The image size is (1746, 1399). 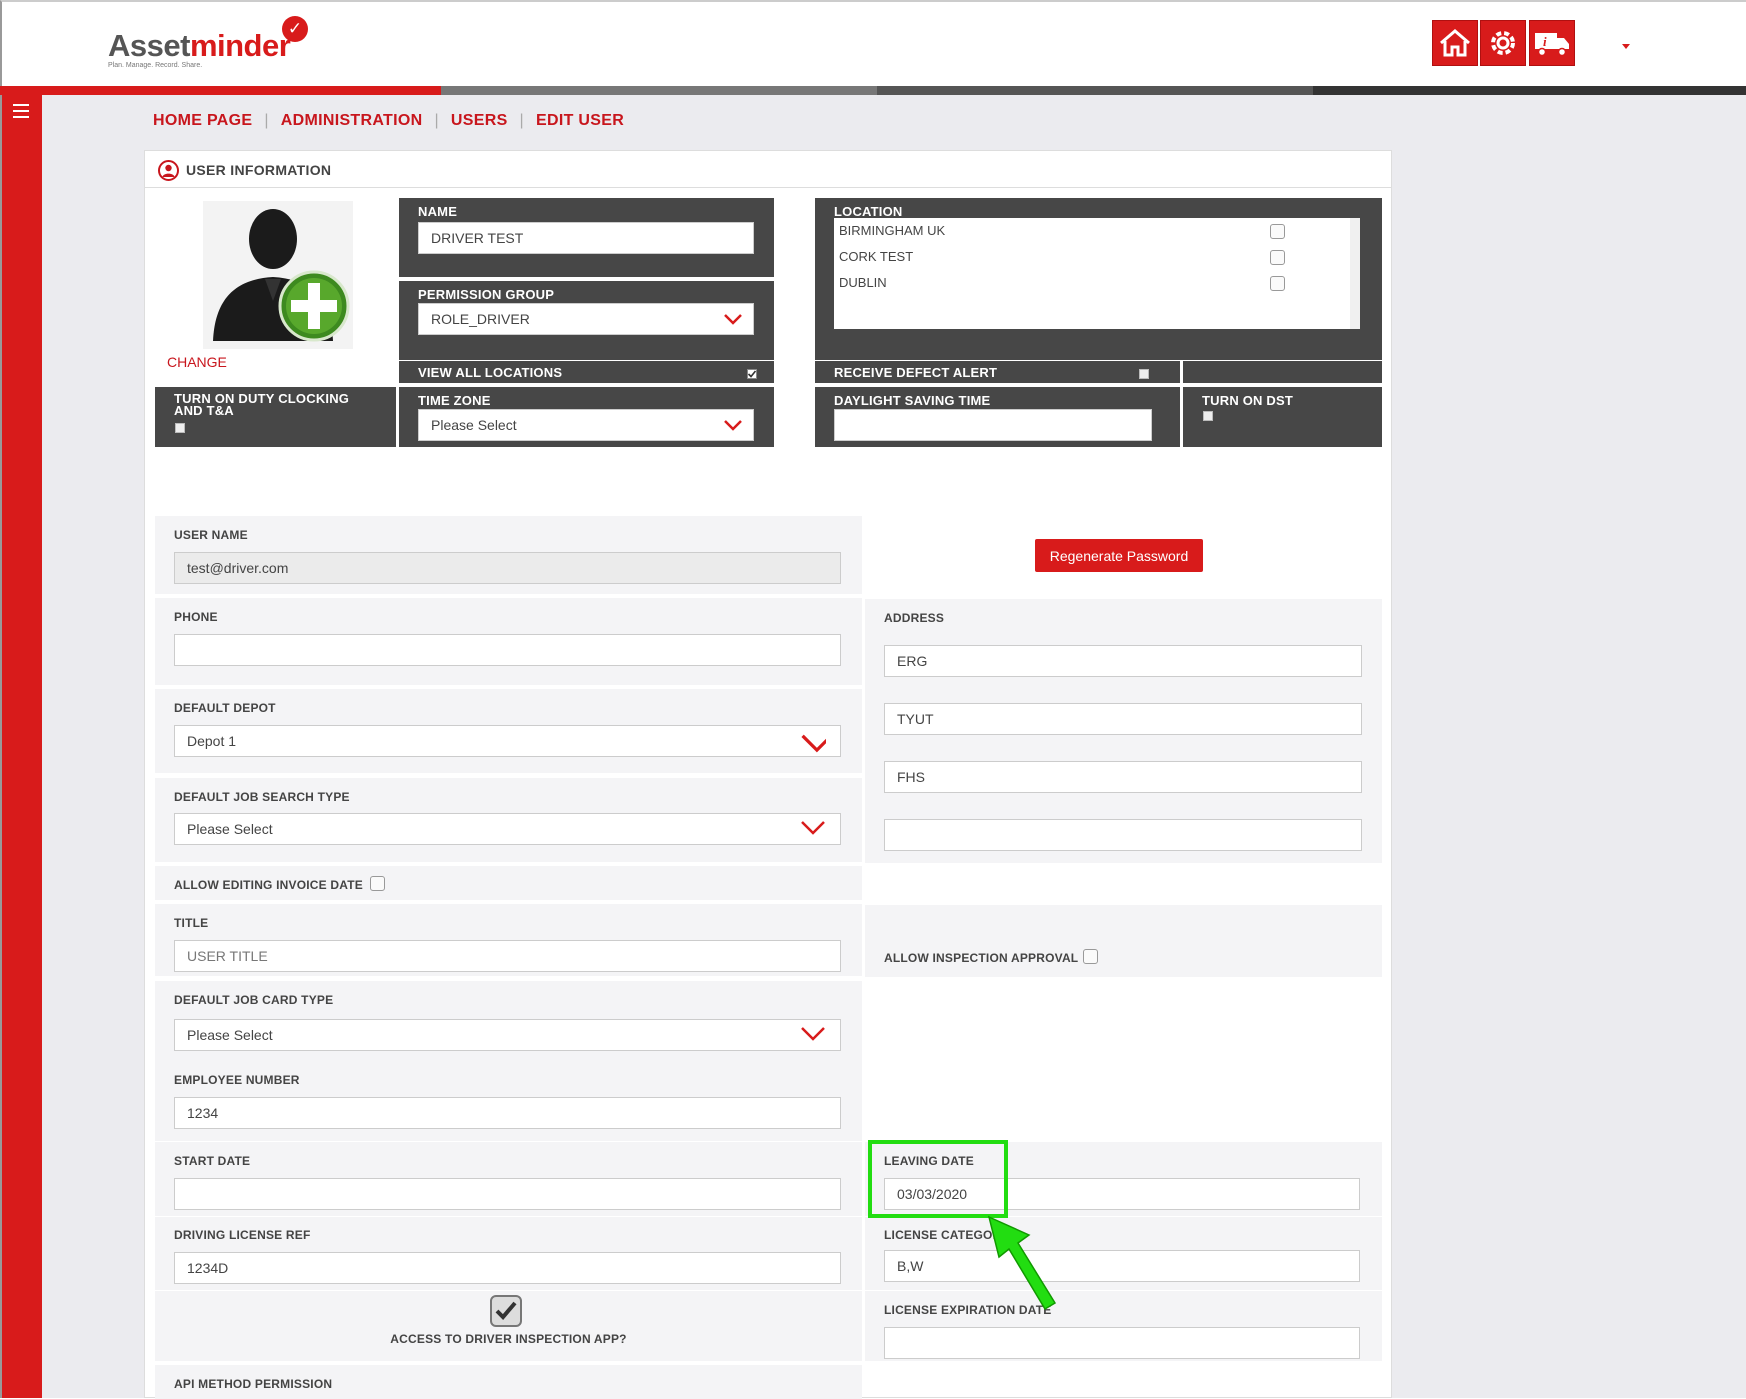 What do you see at coordinates (507, 741) in the screenshot?
I see `default-depot-select: Depot 1` at bounding box center [507, 741].